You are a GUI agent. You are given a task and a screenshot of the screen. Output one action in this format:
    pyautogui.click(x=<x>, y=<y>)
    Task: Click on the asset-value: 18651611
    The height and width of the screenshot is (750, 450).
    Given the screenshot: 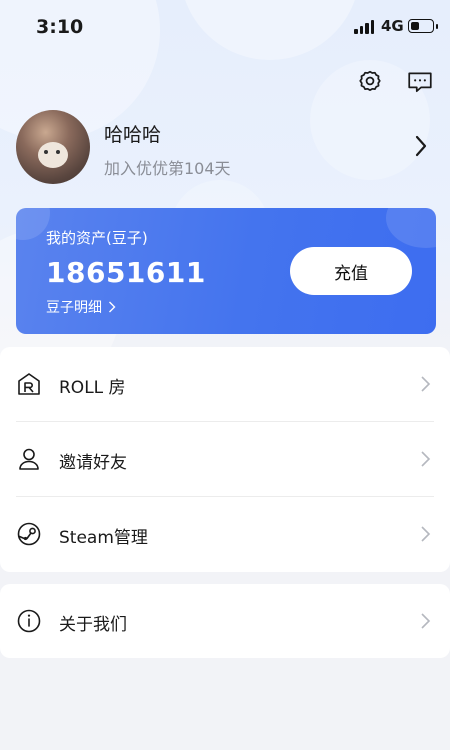 What is the action you would take?
    pyautogui.click(x=126, y=272)
    